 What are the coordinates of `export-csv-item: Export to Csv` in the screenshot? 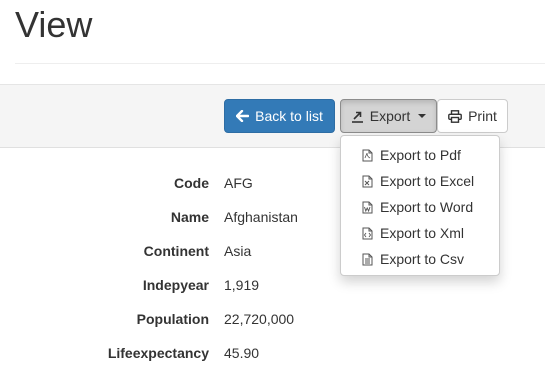 It's located at (420, 259).